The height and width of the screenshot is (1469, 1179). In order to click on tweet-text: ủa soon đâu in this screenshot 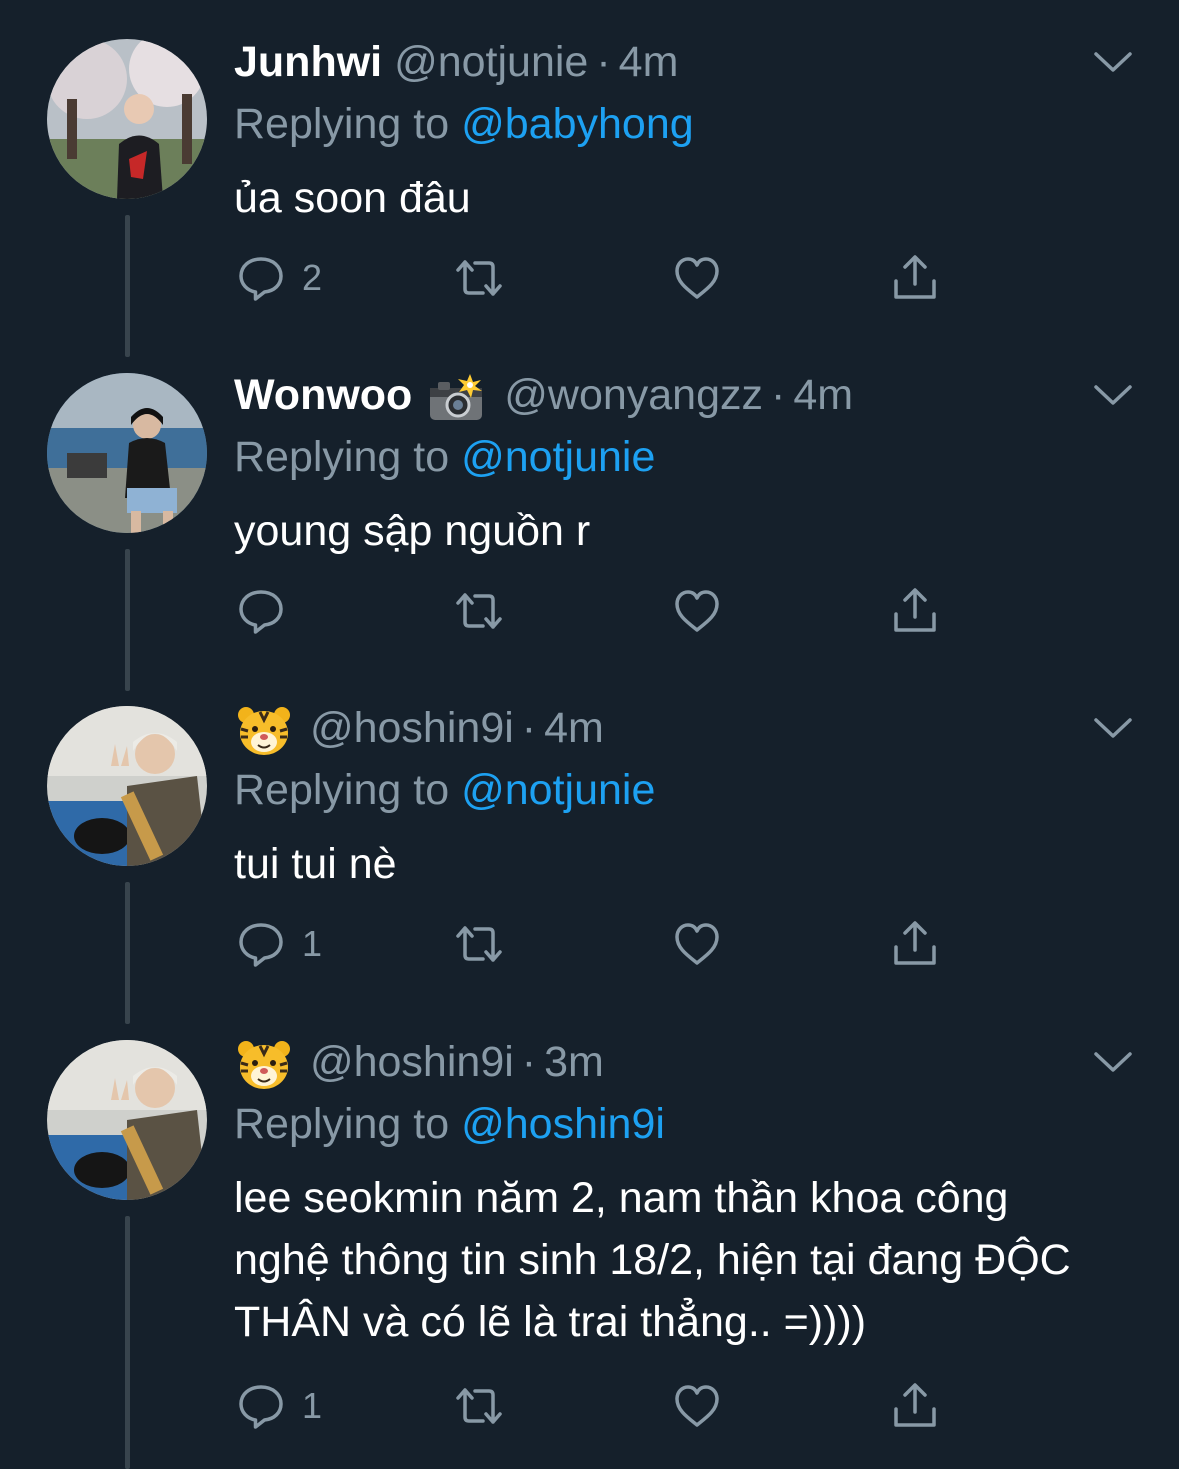, I will do `click(352, 198)`.